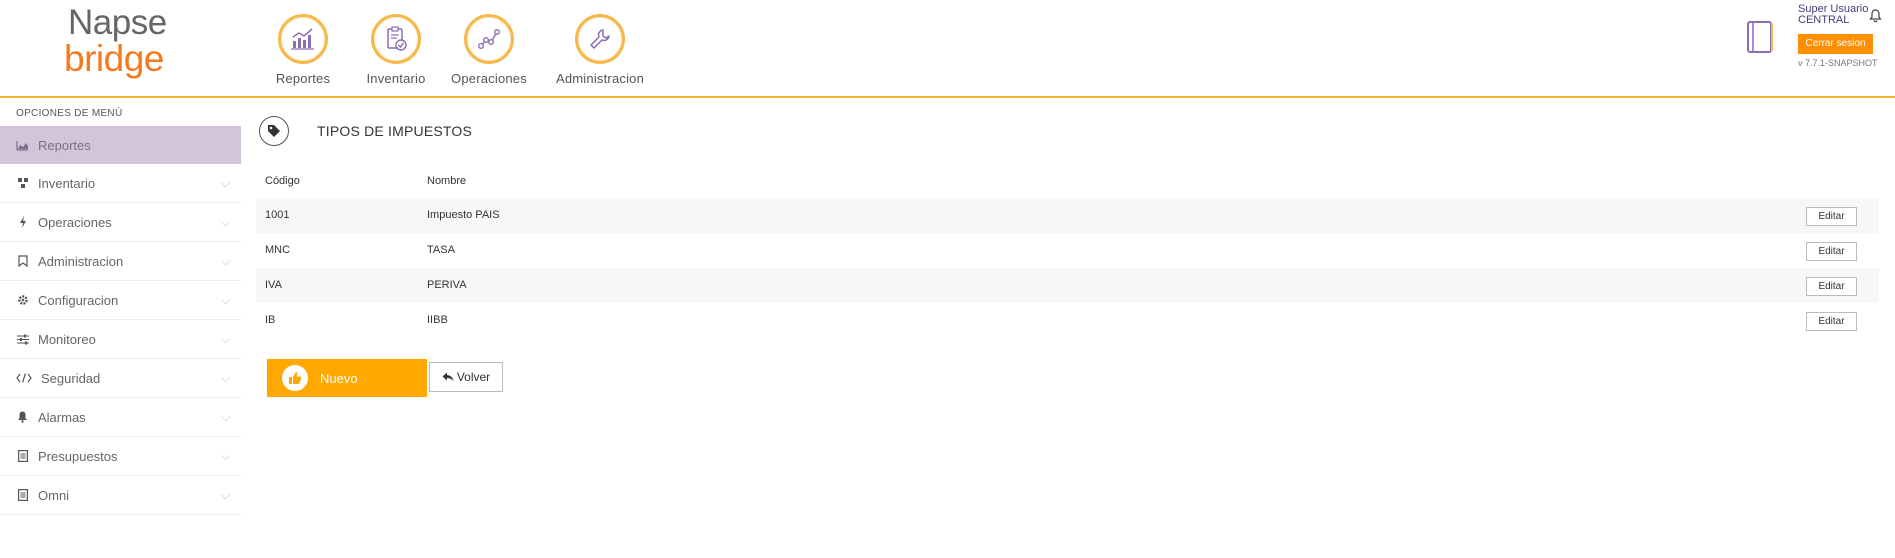 Image resolution: width=1895 pixels, height=558 pixels. What do you see at coordinates (1067, 215) in the screenshot?
I see `table-row: 1001 Impuesto PAIS Editar` at bounding box center [1067, 215].